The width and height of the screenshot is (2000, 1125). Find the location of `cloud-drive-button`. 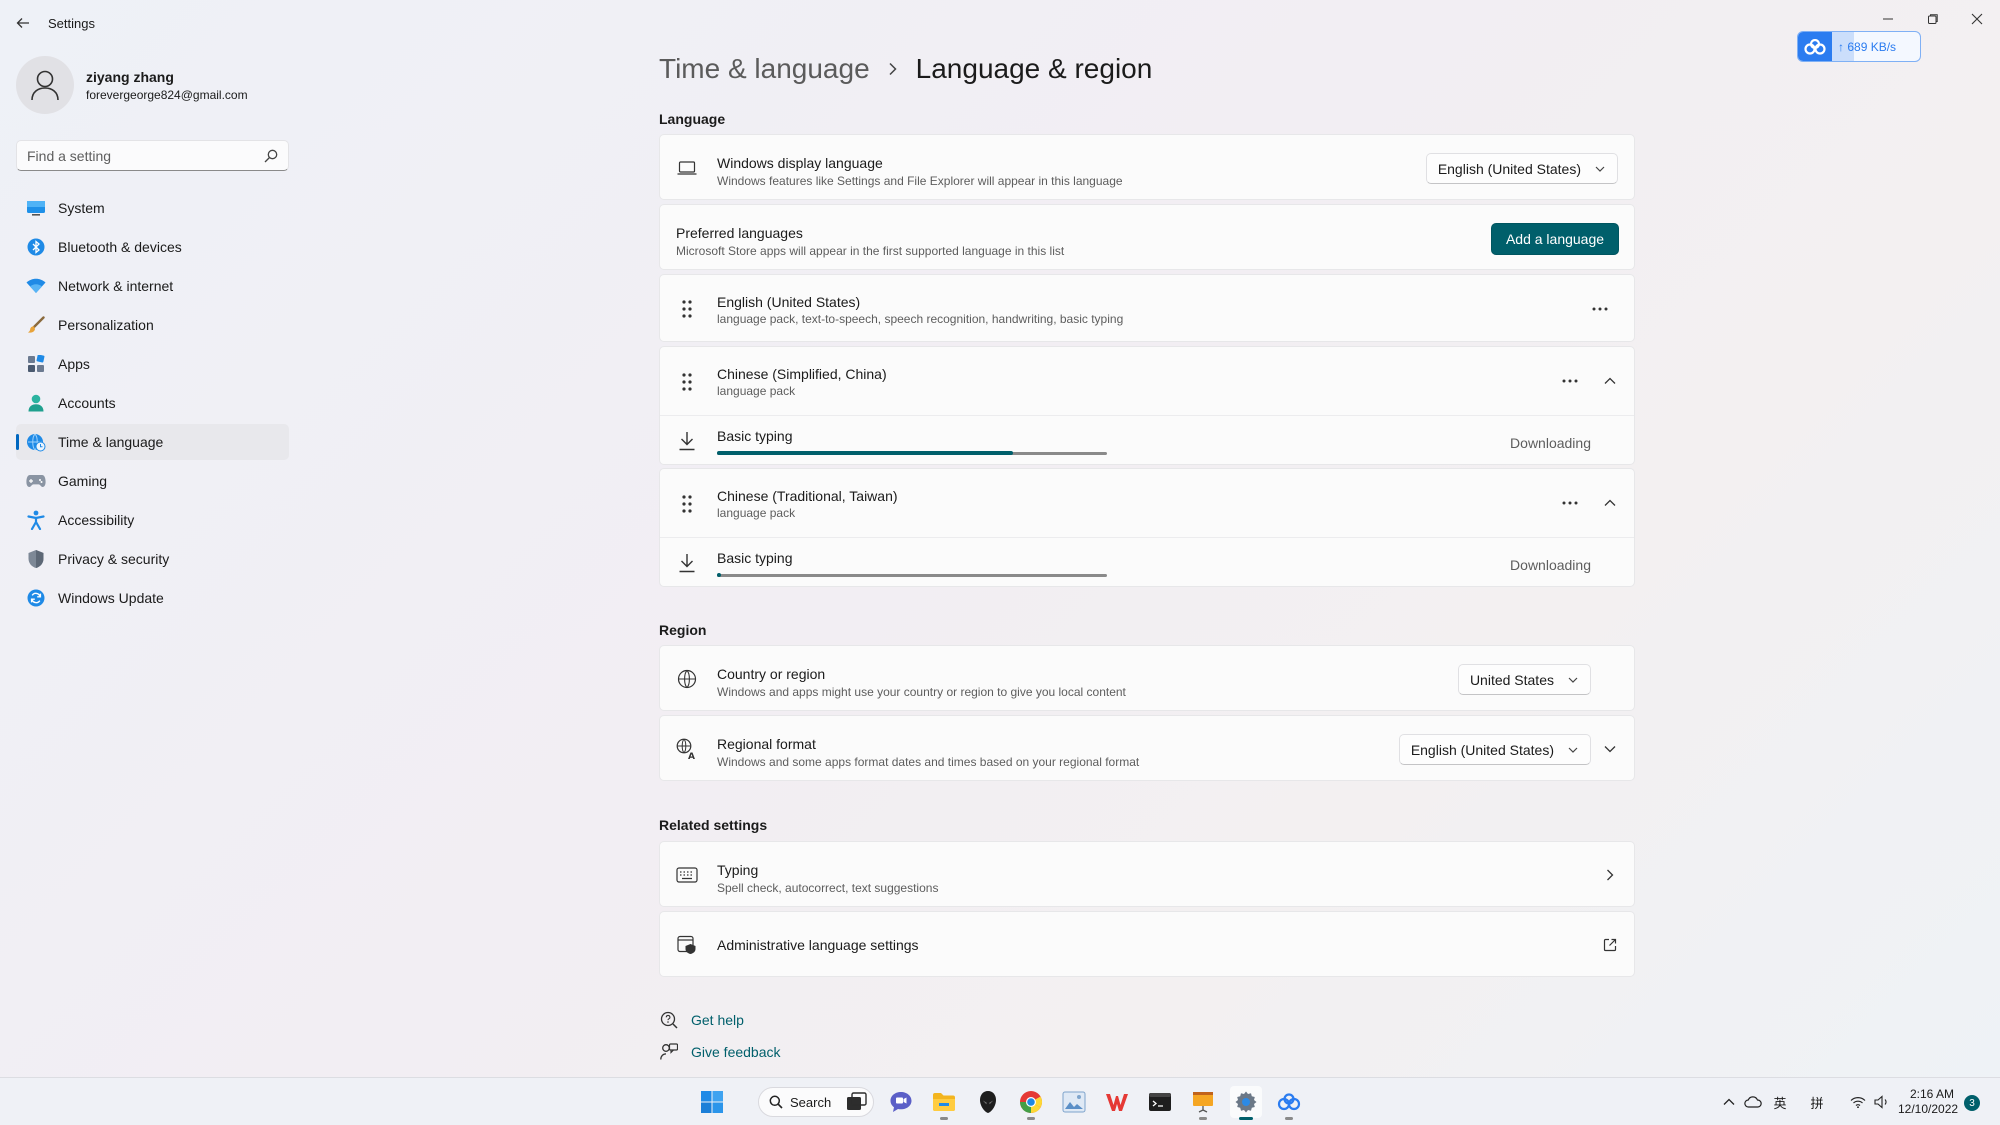

cloud-drive-button is located at coordinates (1289, 1103).